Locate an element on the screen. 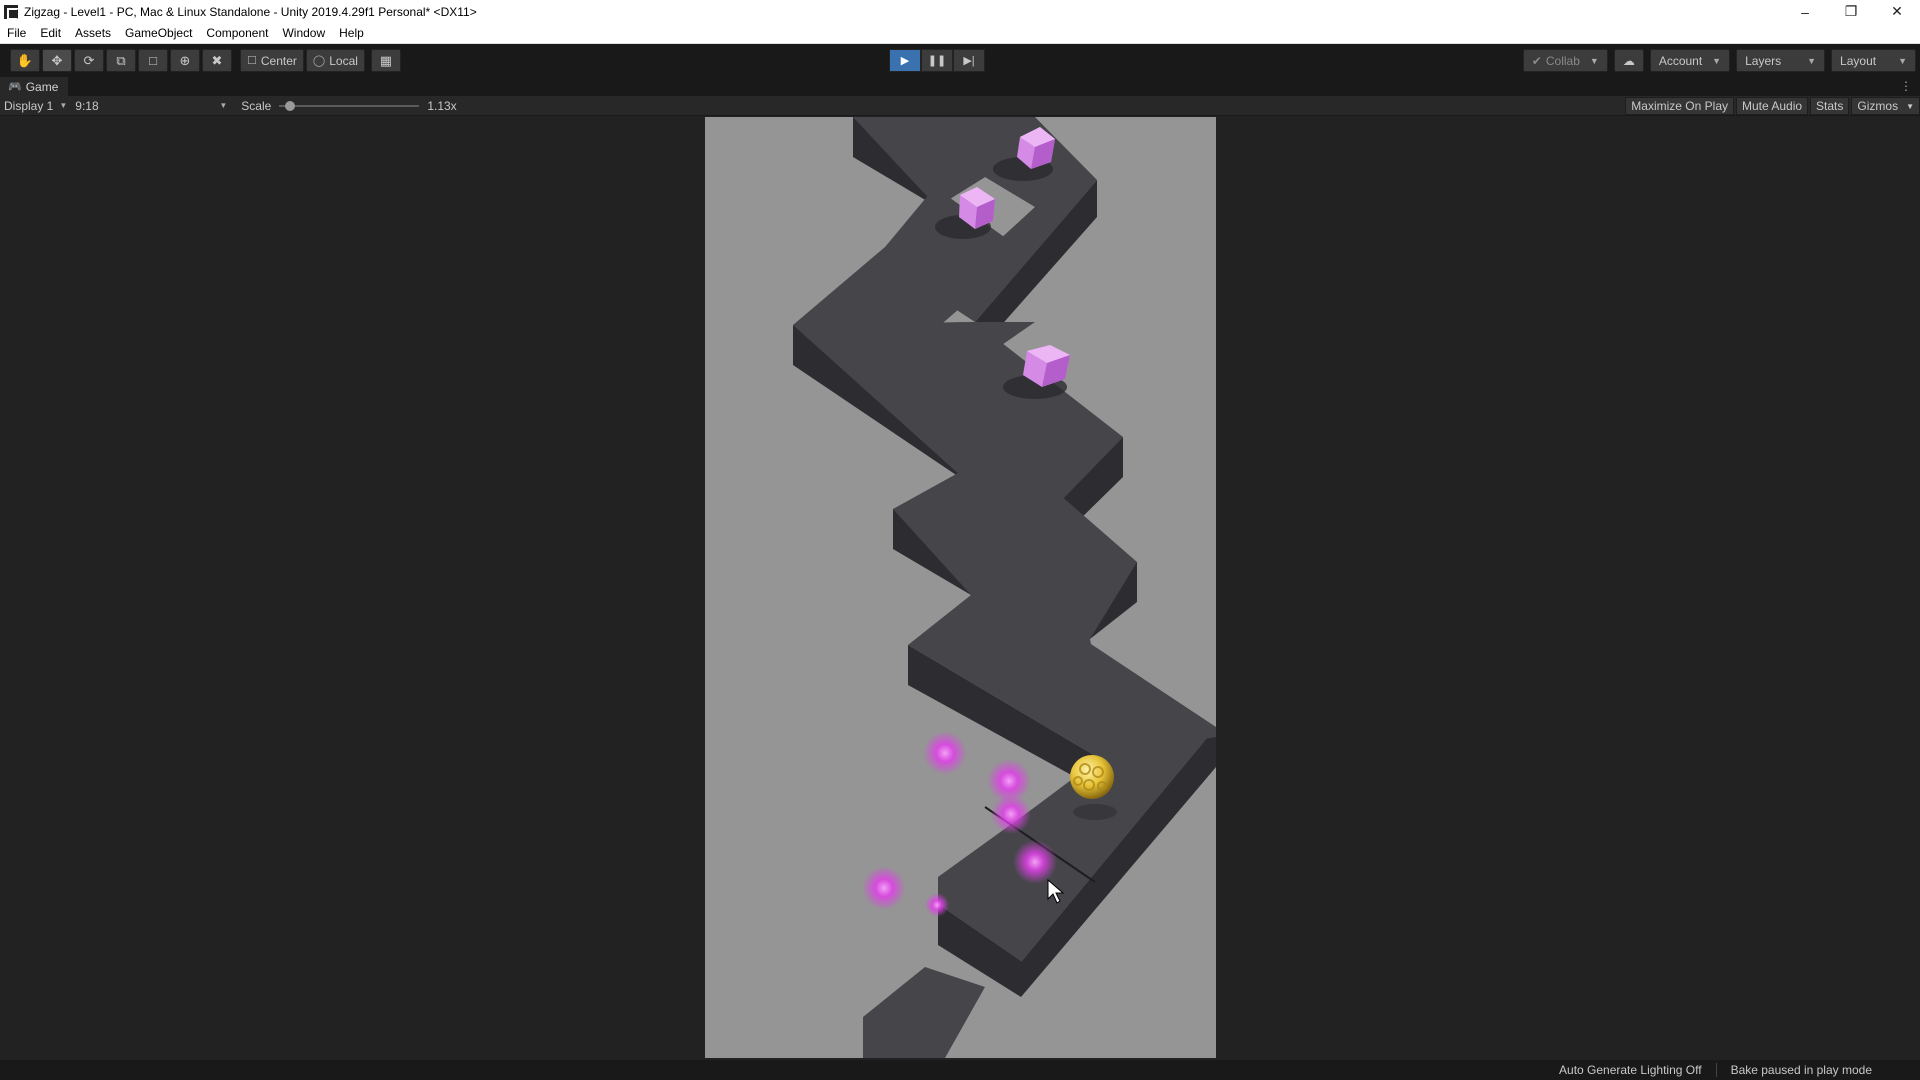  rect-icon: □ is located at coordinates (153, 60).